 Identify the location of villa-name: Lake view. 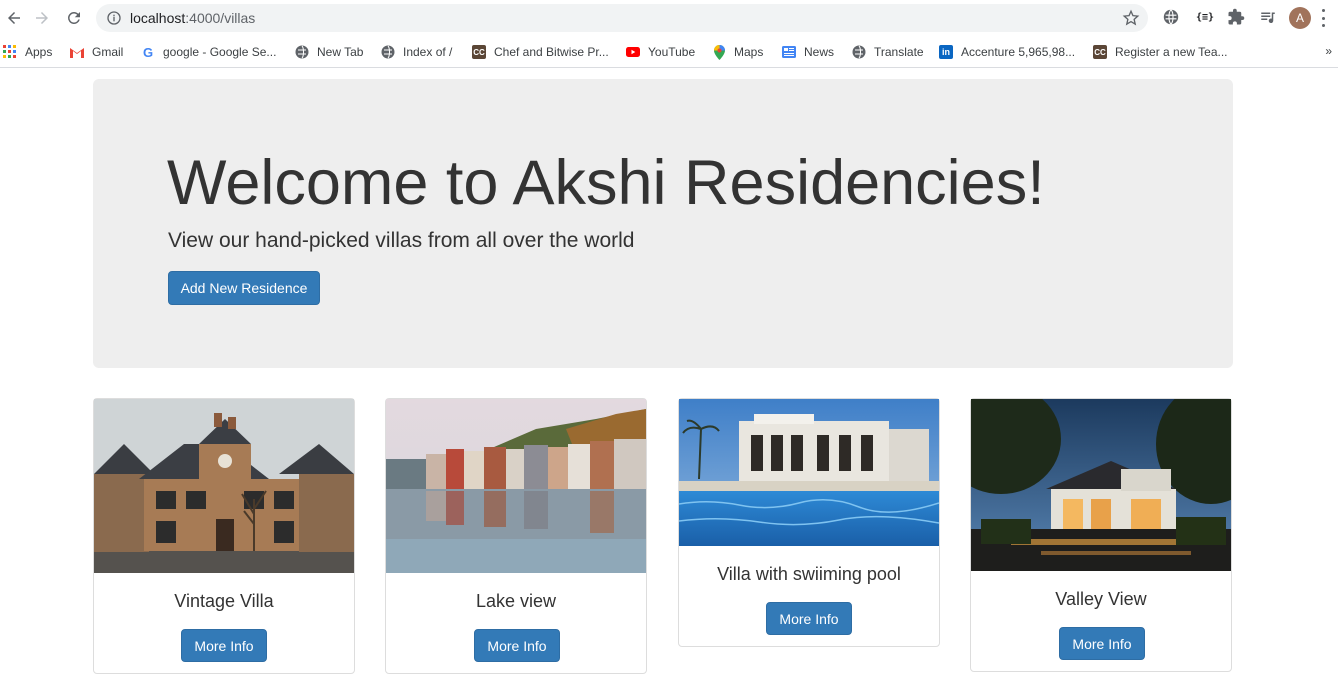
(516, 601).